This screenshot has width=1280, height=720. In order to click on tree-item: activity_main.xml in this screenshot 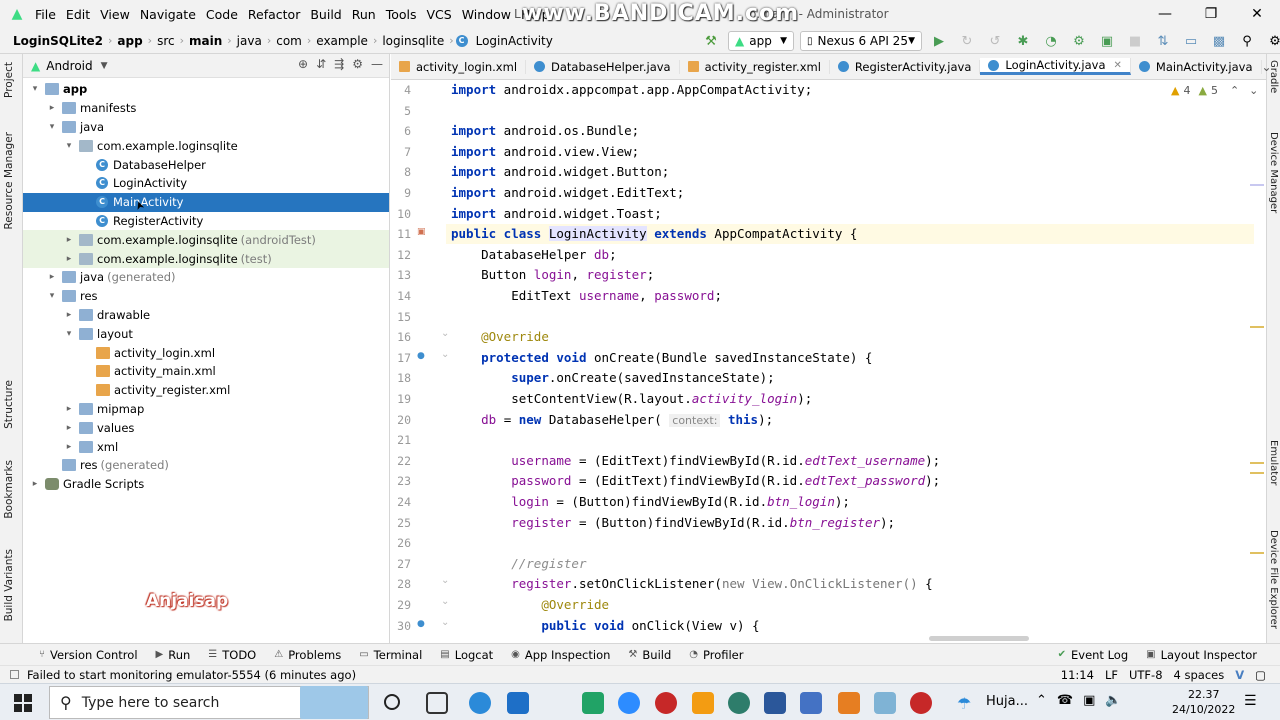, I will do `click(206, 371)`.